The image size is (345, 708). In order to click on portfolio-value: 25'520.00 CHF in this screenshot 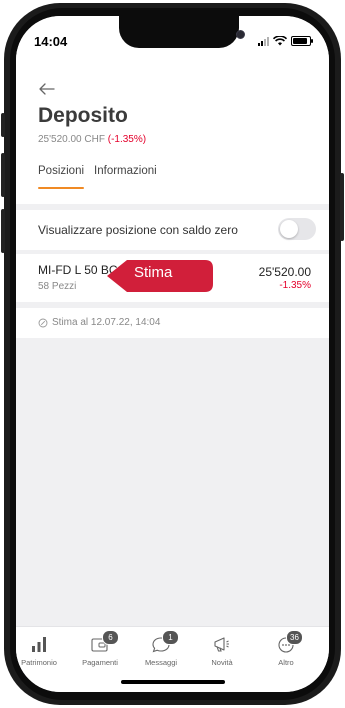, I will do `click(73, 139)`.